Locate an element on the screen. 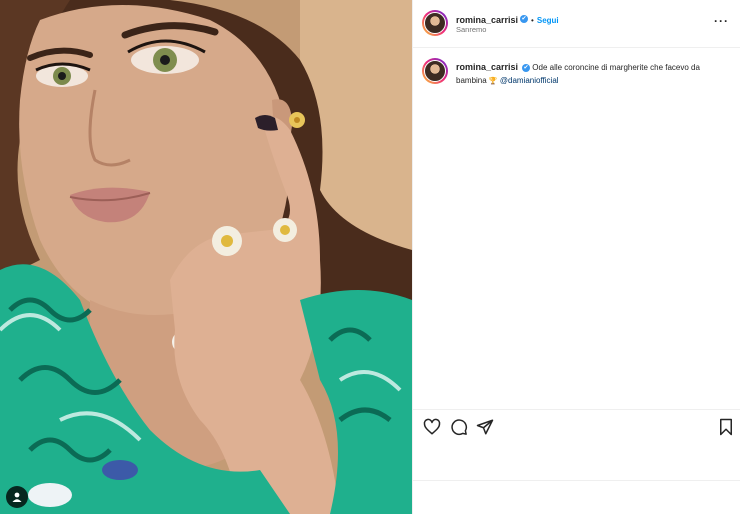 This screenshot has height=514, width=740. comment-button is located at coordinates (459, 427).